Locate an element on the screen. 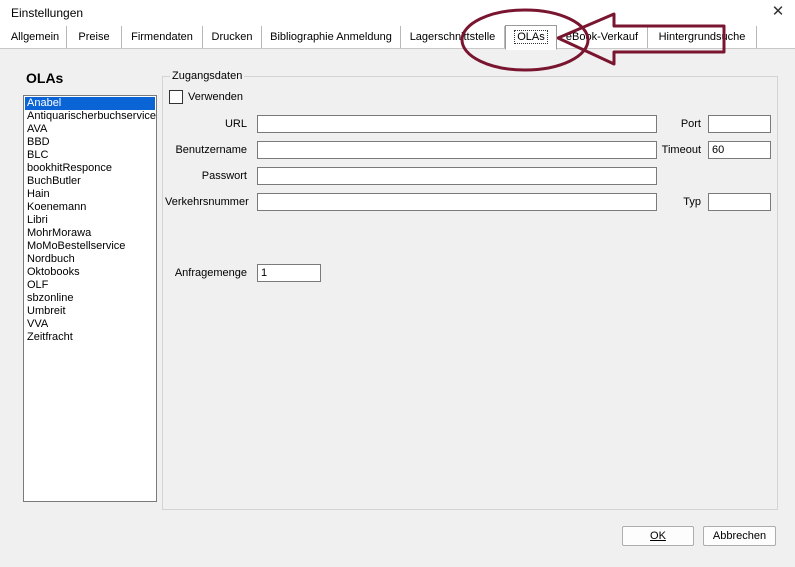  username-label: Benutzername is located at coordinates (211, 150).